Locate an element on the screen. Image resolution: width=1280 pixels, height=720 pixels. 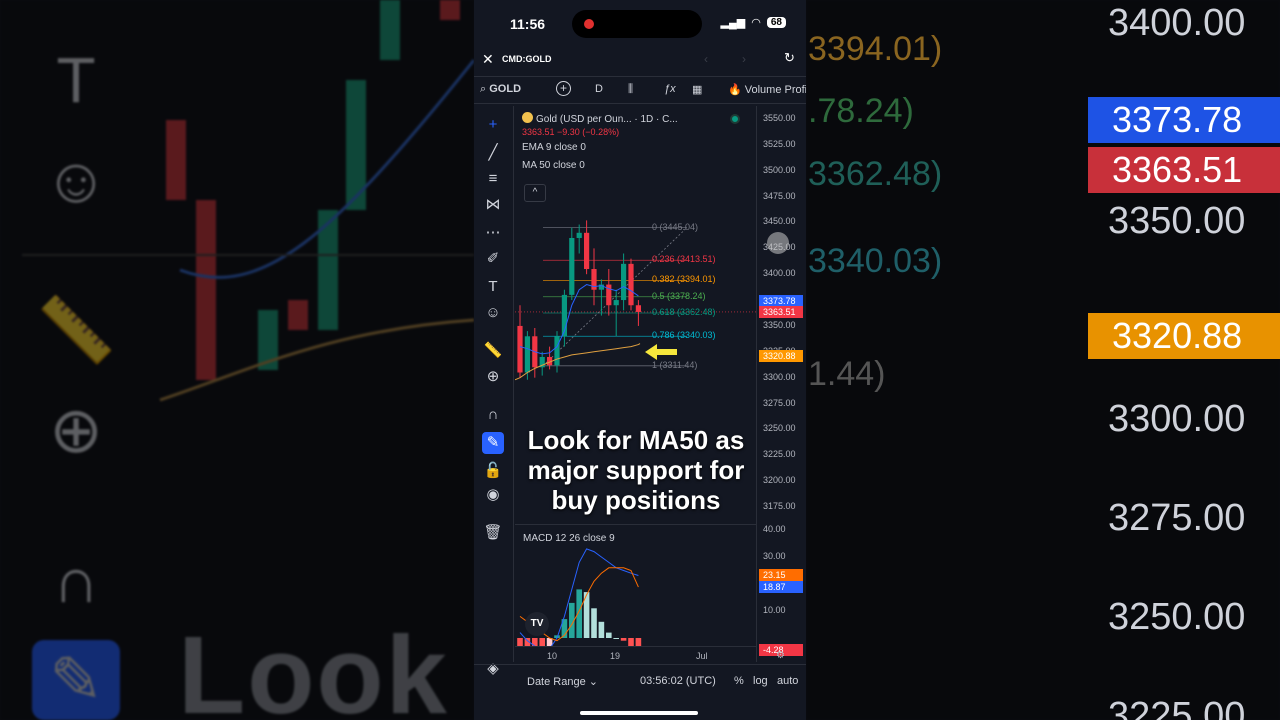
reload-icon: ↻ is located at coordinates (789, 58).